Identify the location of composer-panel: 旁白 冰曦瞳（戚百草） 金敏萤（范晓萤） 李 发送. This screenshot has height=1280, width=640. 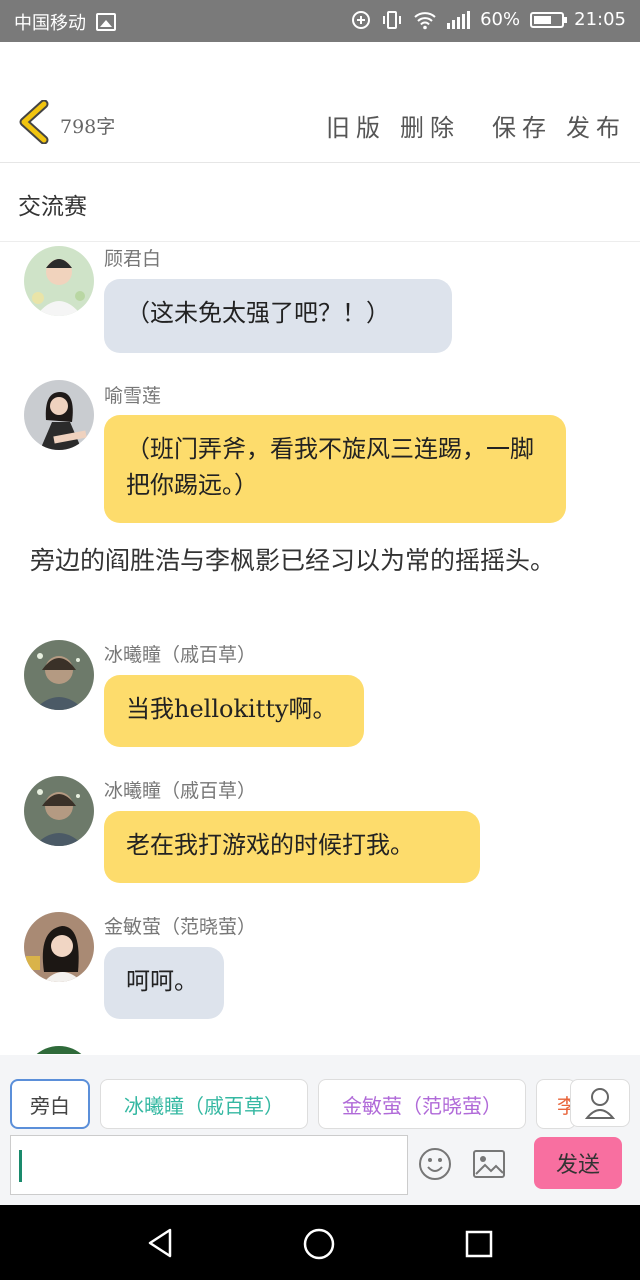
(320, 1130).